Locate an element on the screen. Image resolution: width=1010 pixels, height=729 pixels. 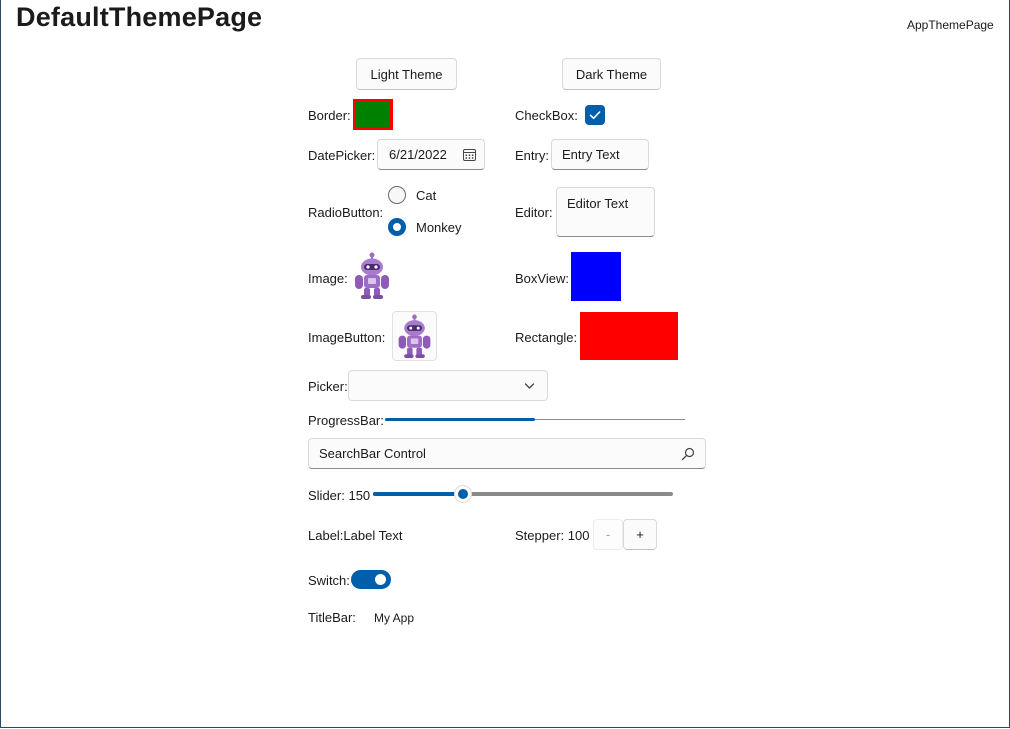
app-theme-page-link: AppThemePage is located at coordinates (950, 25).